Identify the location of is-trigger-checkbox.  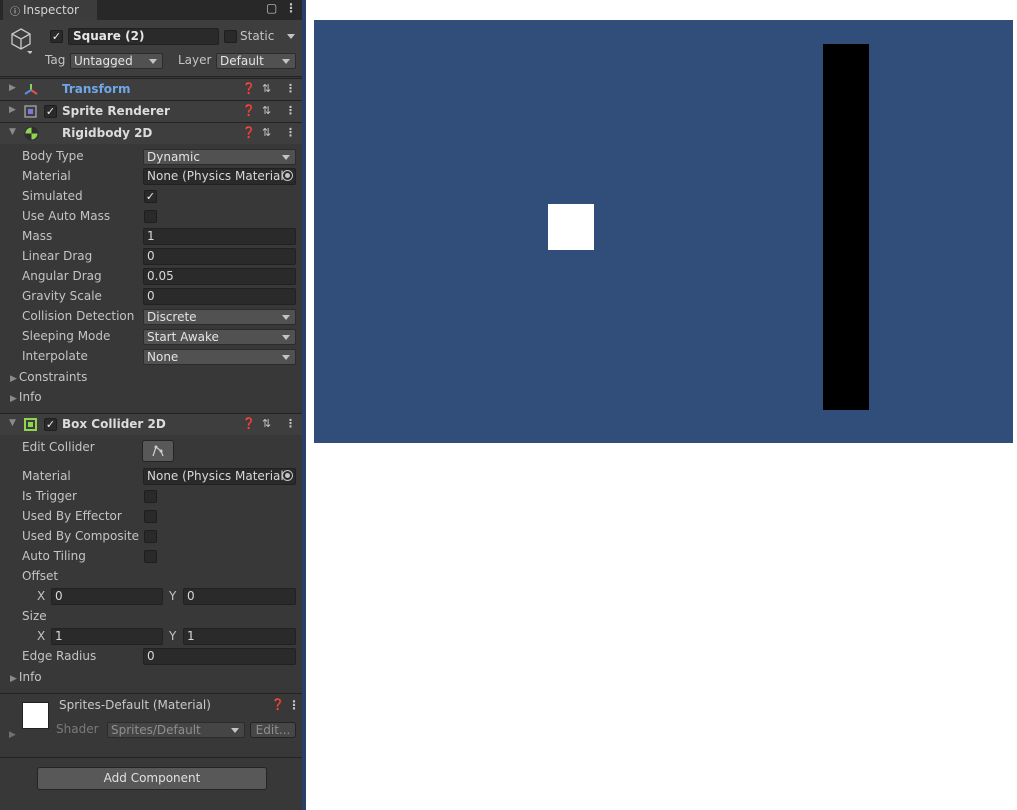
(150, 496).